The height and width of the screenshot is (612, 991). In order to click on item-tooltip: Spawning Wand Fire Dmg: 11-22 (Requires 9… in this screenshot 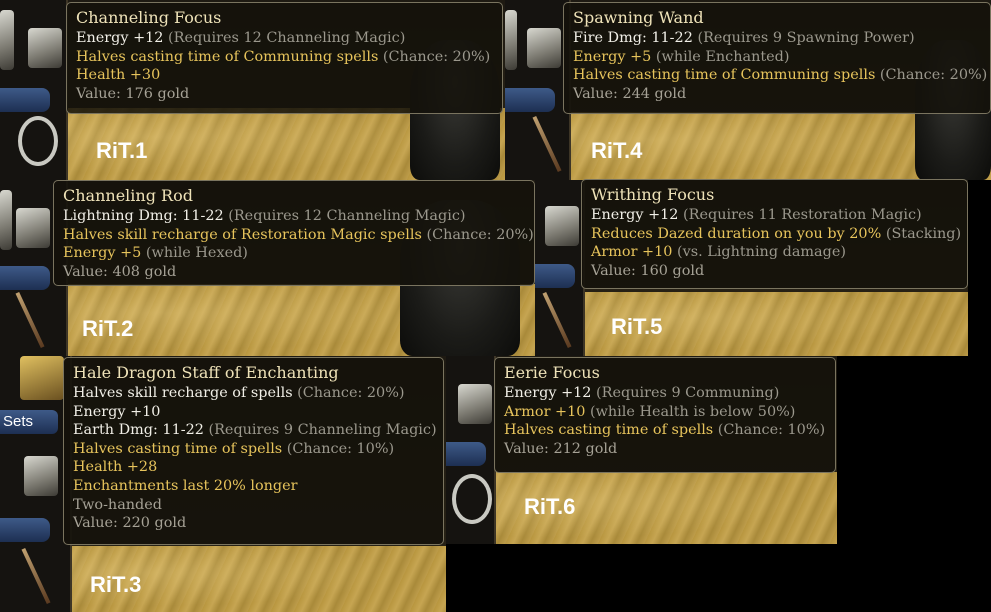, I will do `click(777, 58)`.